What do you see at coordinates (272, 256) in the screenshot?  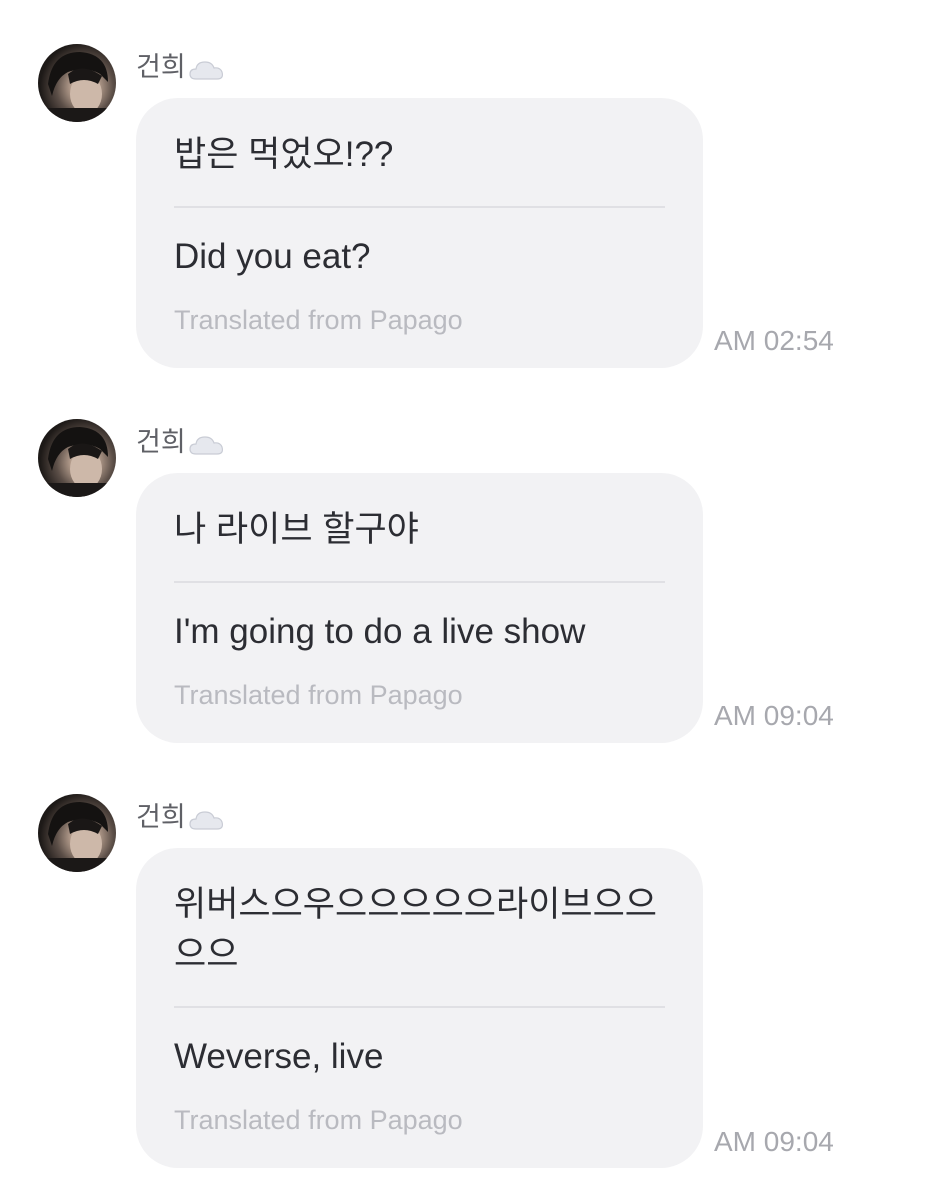 I see `translated-text: Did you eat?` at bounding box center [272, 256].